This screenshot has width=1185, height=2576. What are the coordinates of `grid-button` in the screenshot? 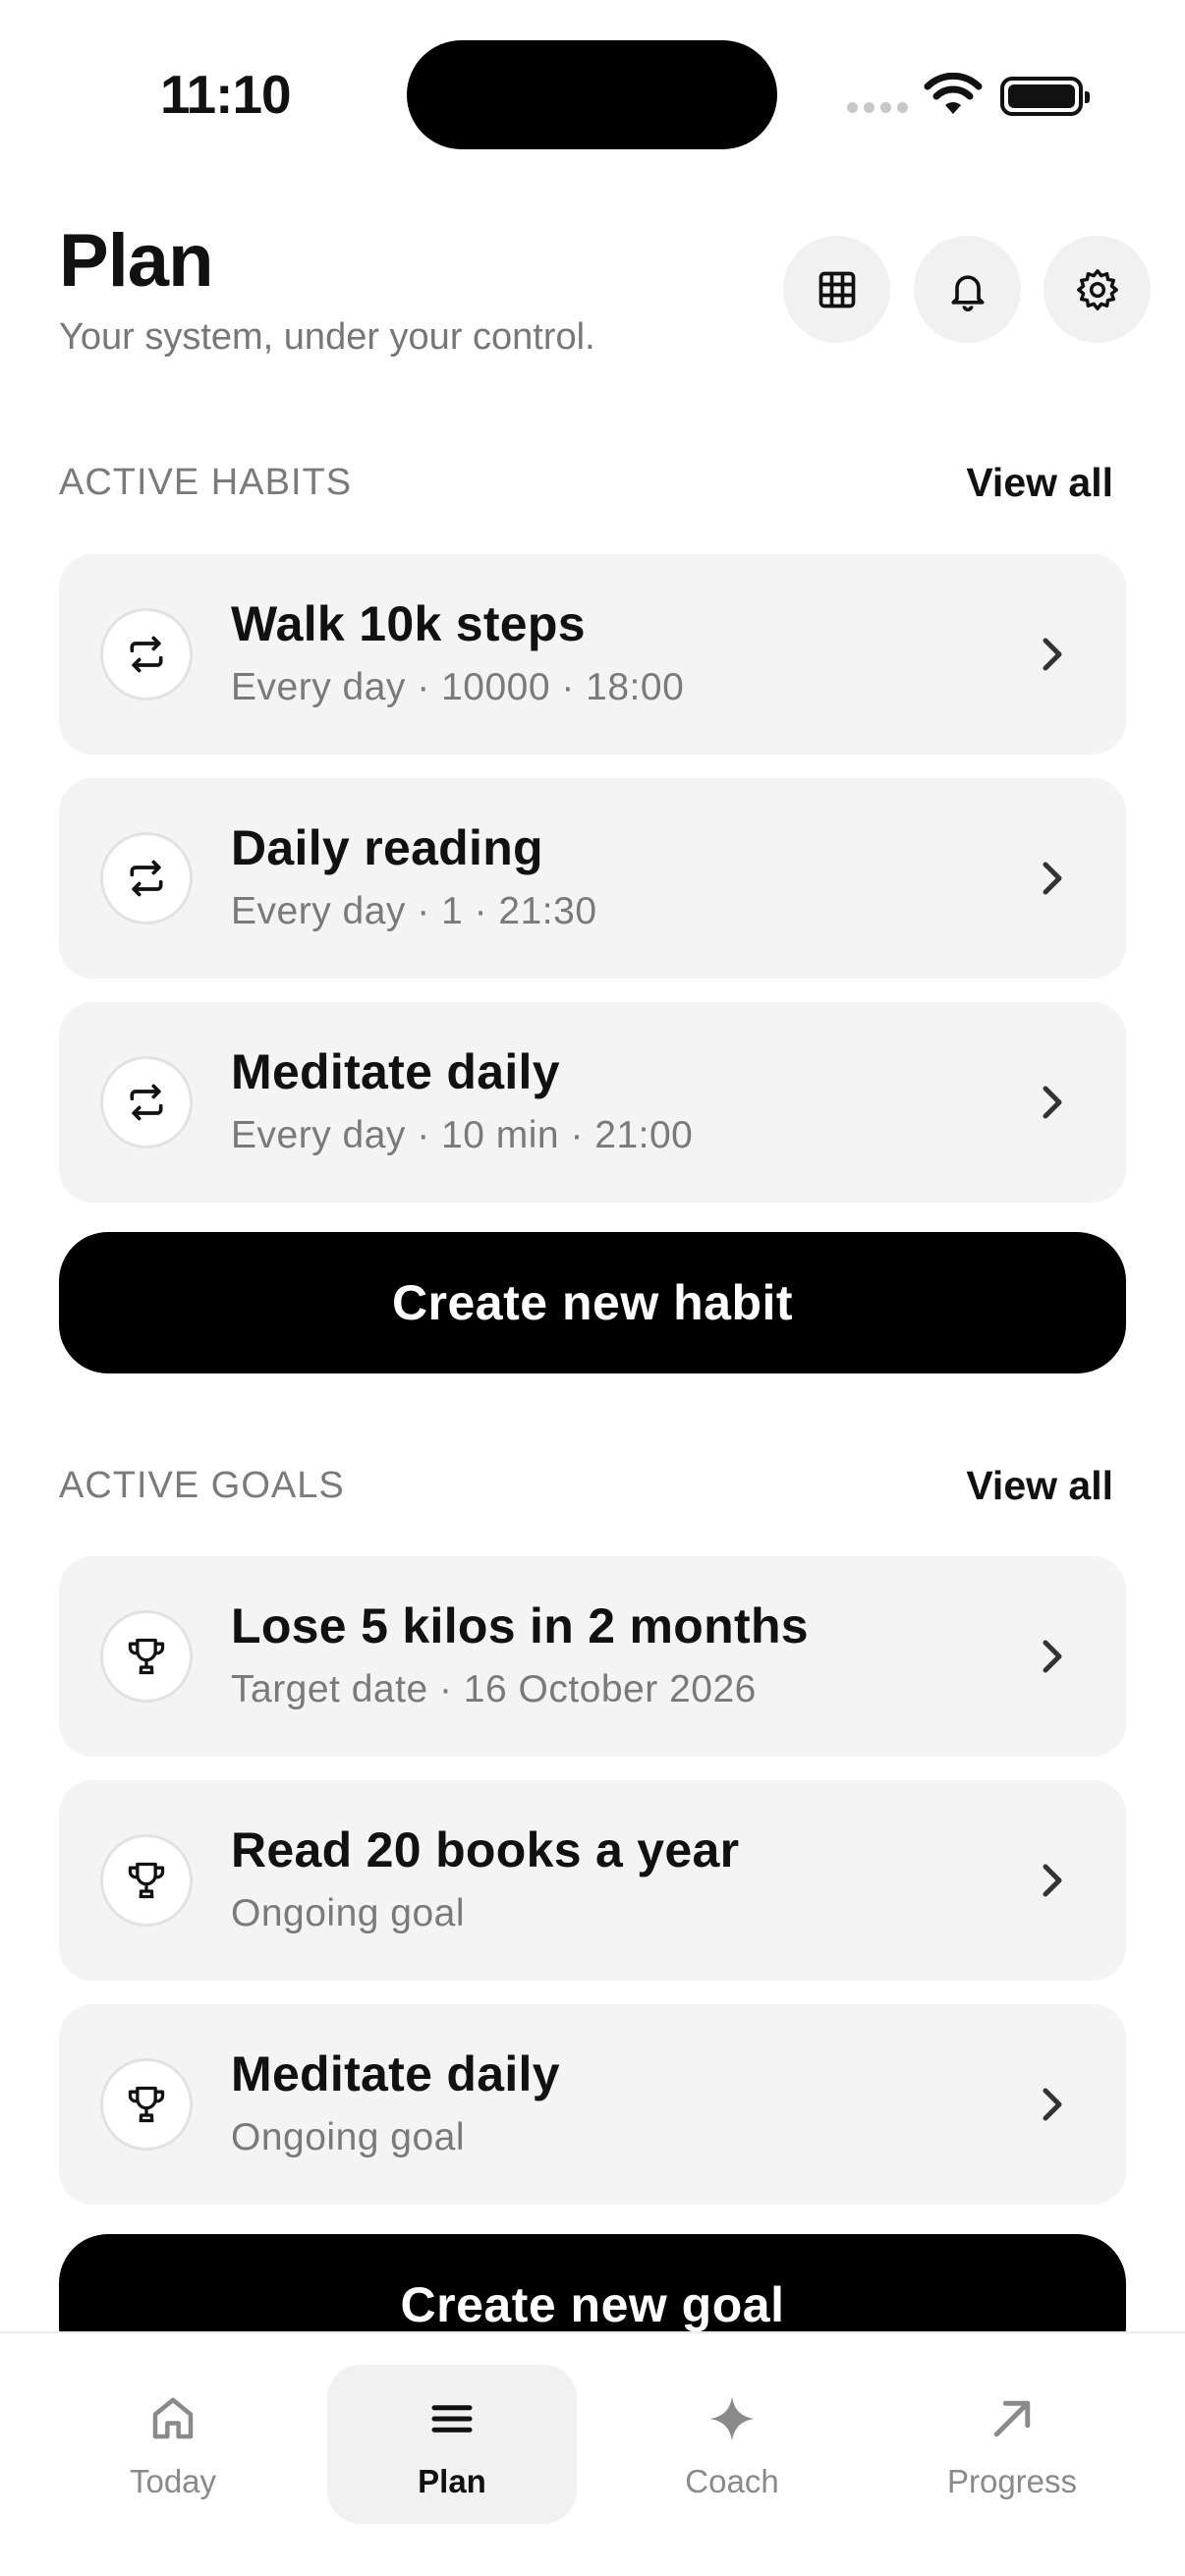 It's located at (837, 289).